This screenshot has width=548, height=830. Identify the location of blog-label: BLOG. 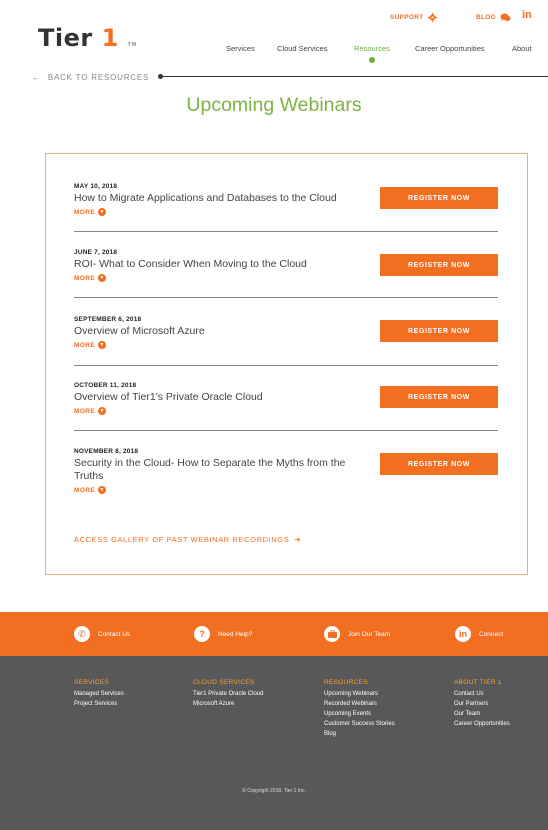
(486, 17).